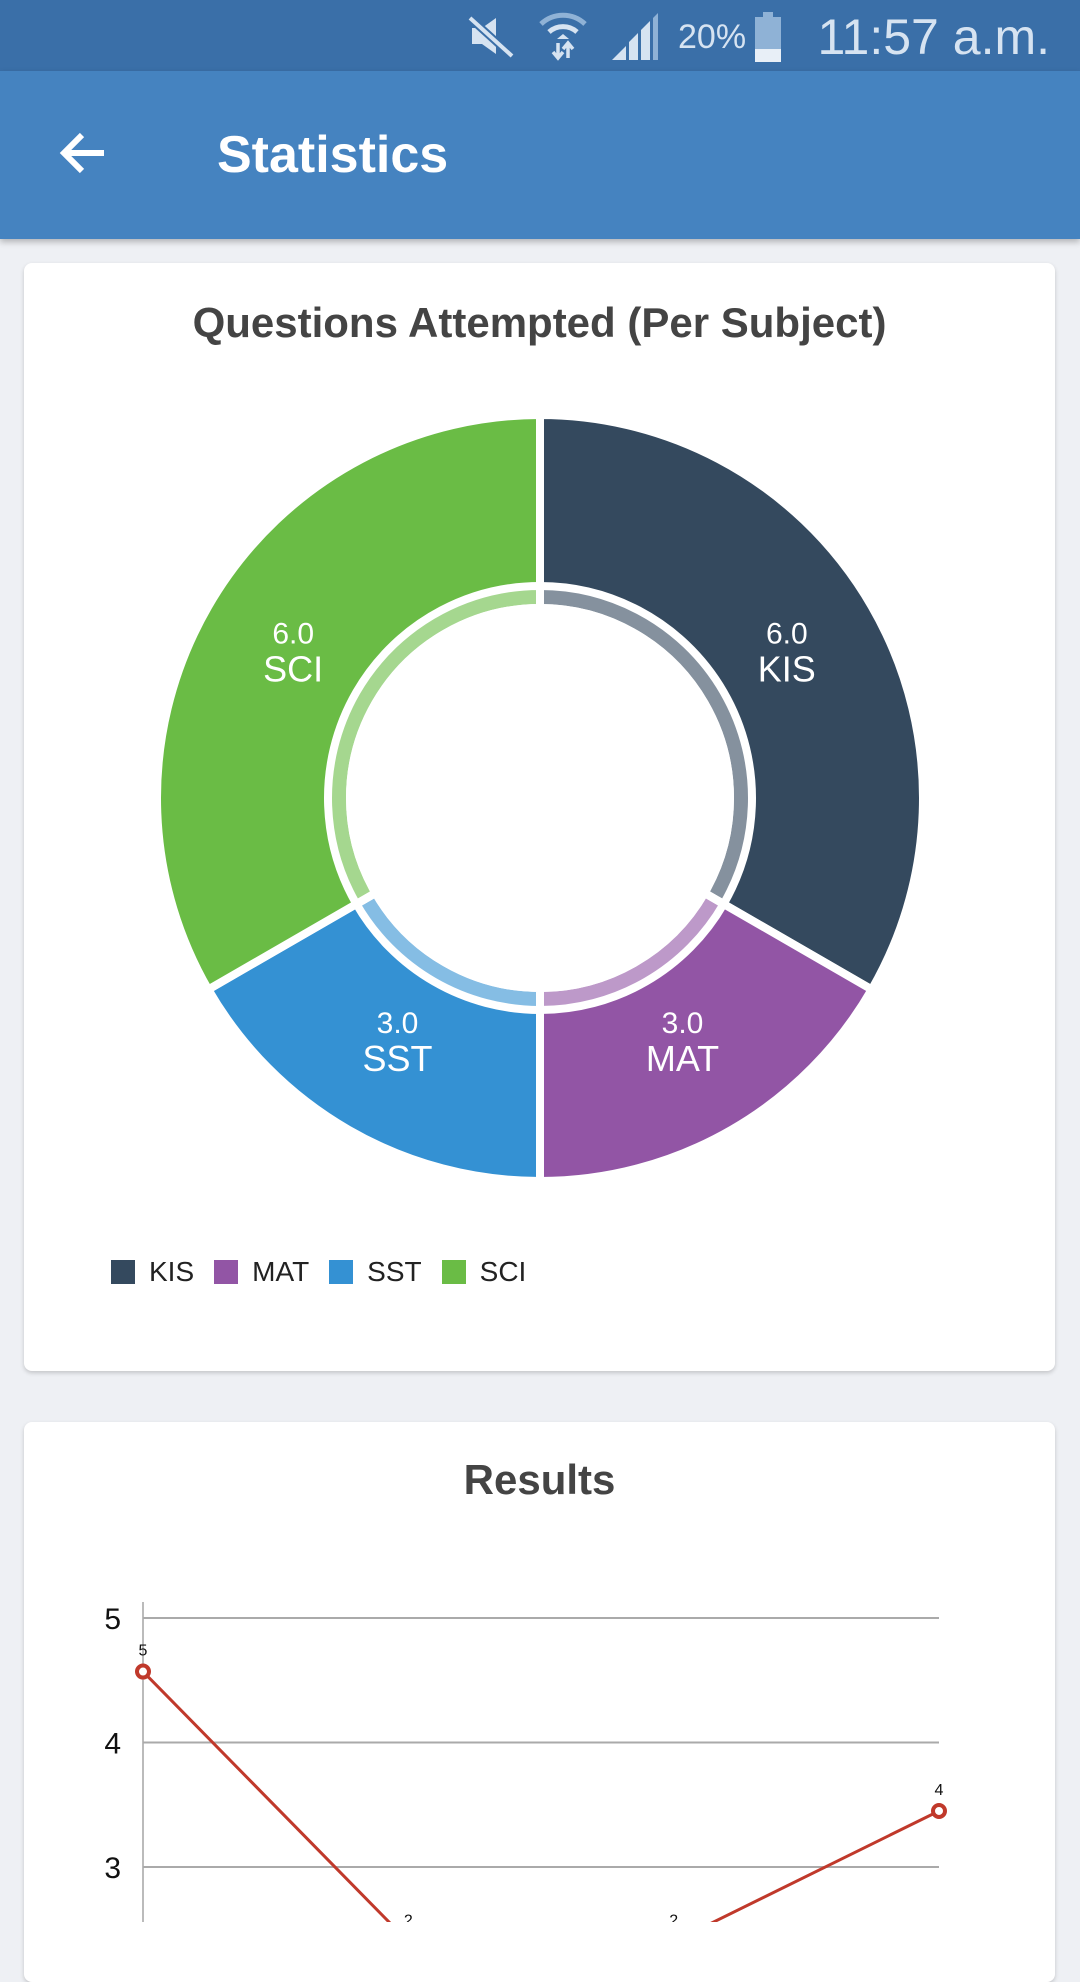 The width and height of the screenshot is (1080, 1982). Describe the element at coordinates (293, 669) in the screenshot. I see `slice-category-label: SCI` at that location.